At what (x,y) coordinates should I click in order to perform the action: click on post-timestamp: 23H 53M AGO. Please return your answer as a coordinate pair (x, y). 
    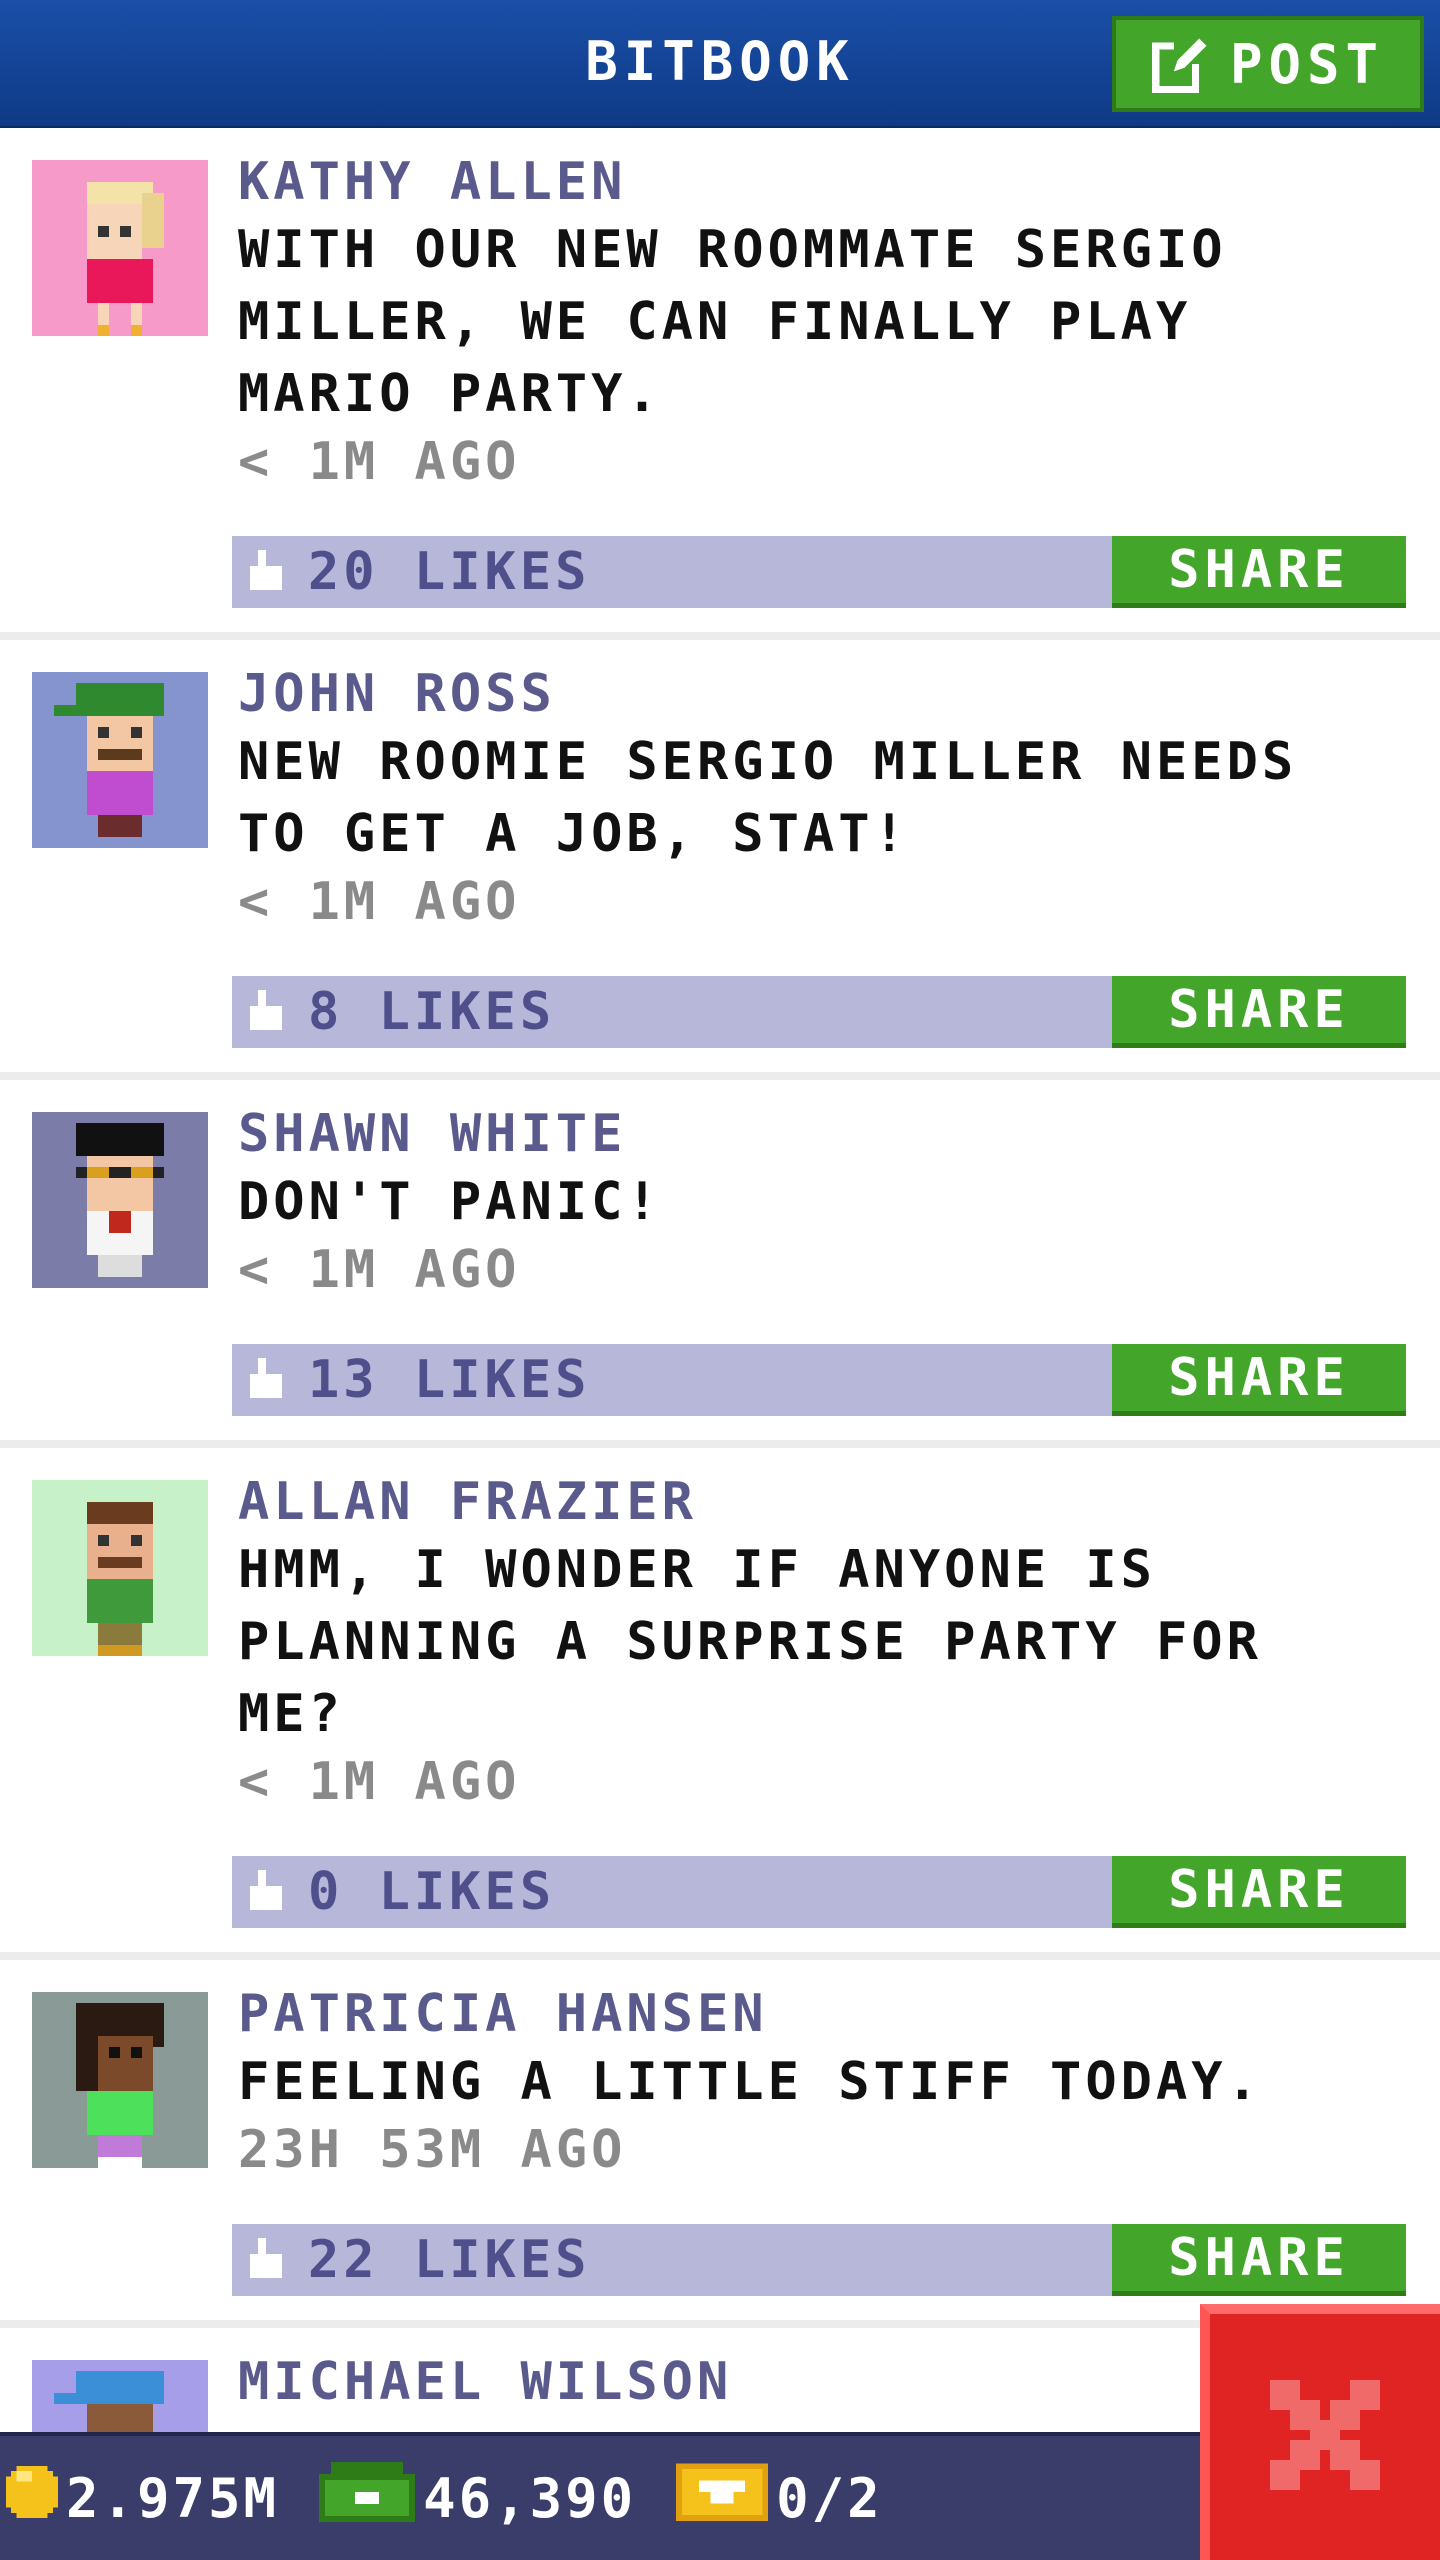
    Looking at the image, I should click on (432, 2150).